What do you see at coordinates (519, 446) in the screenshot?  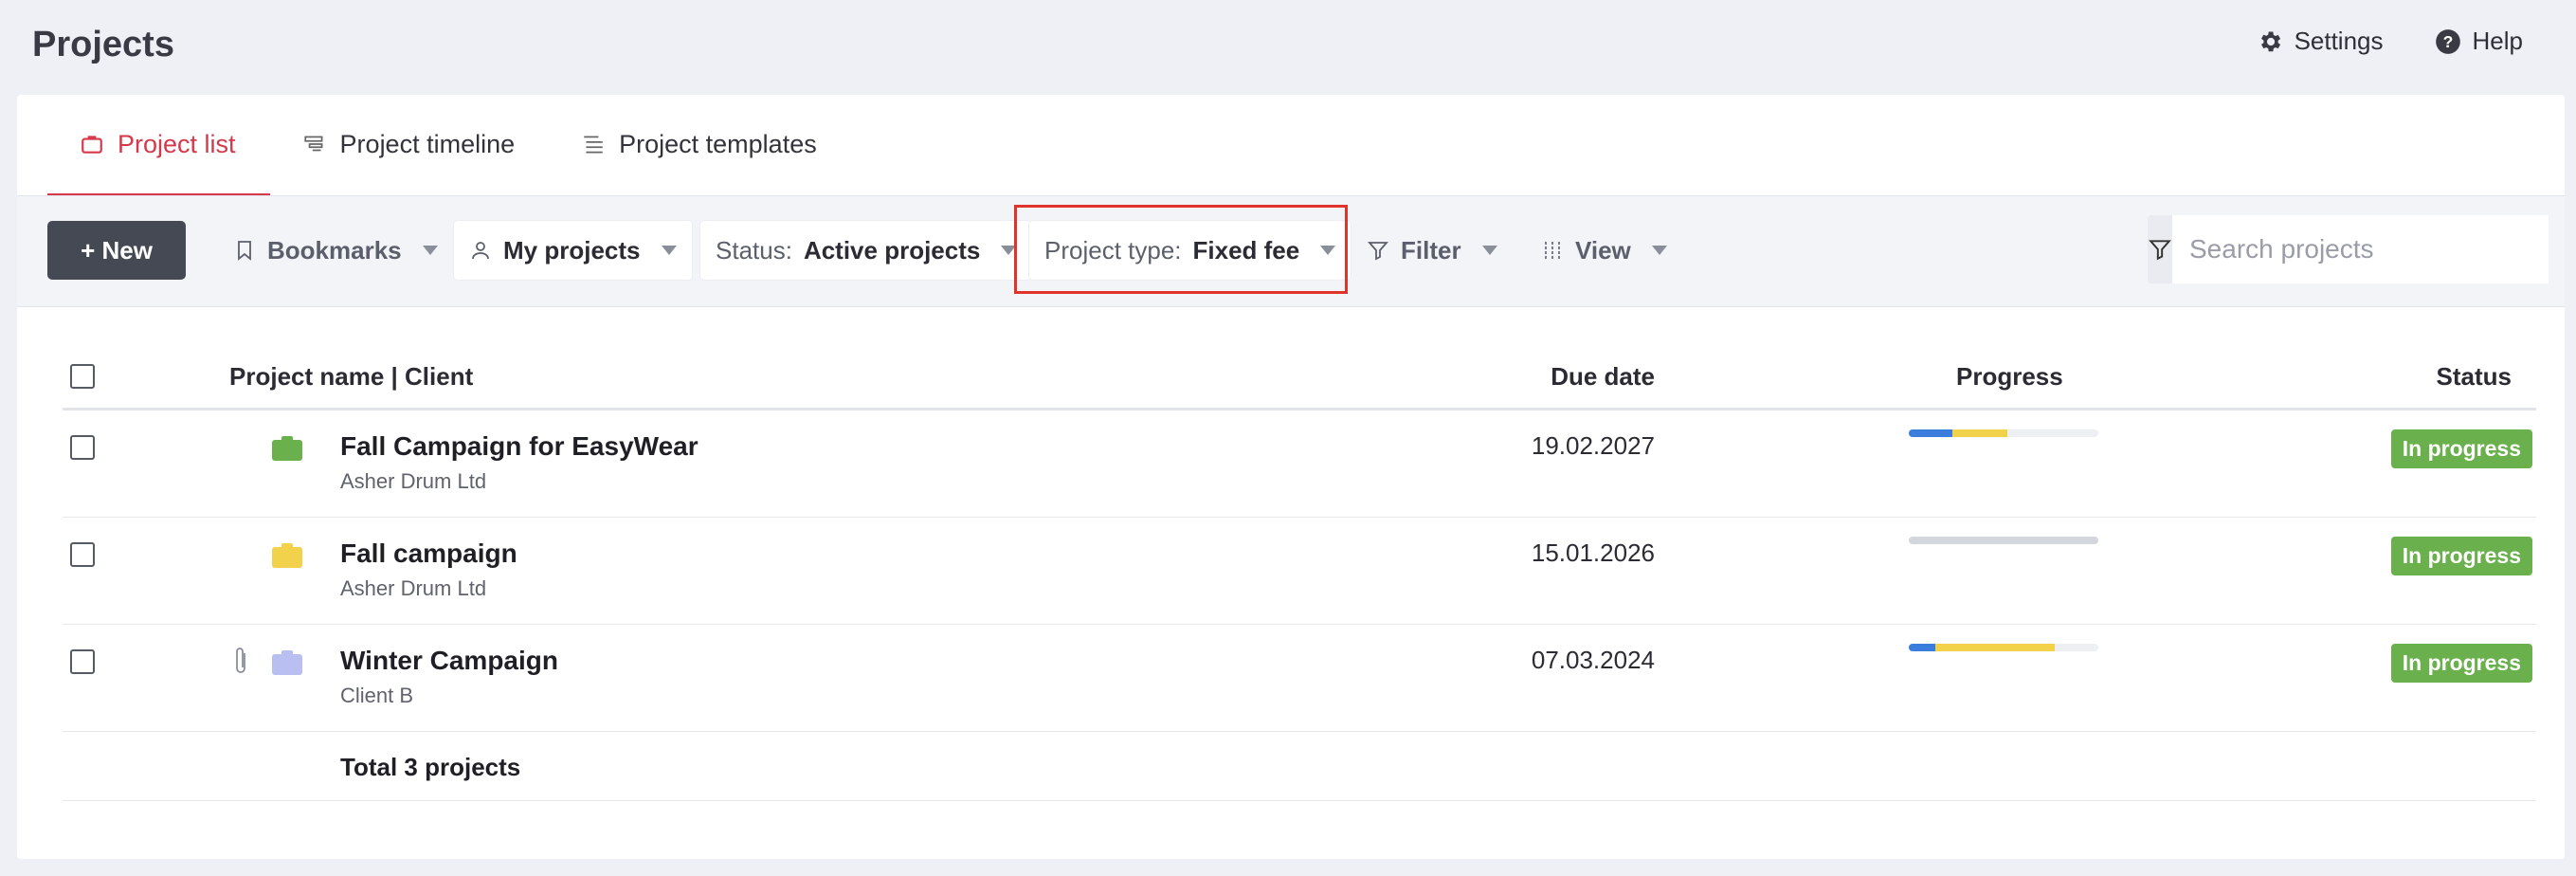 I see `project-name: Fall Campaign for EasyWear` at bounding box center [519, 446].